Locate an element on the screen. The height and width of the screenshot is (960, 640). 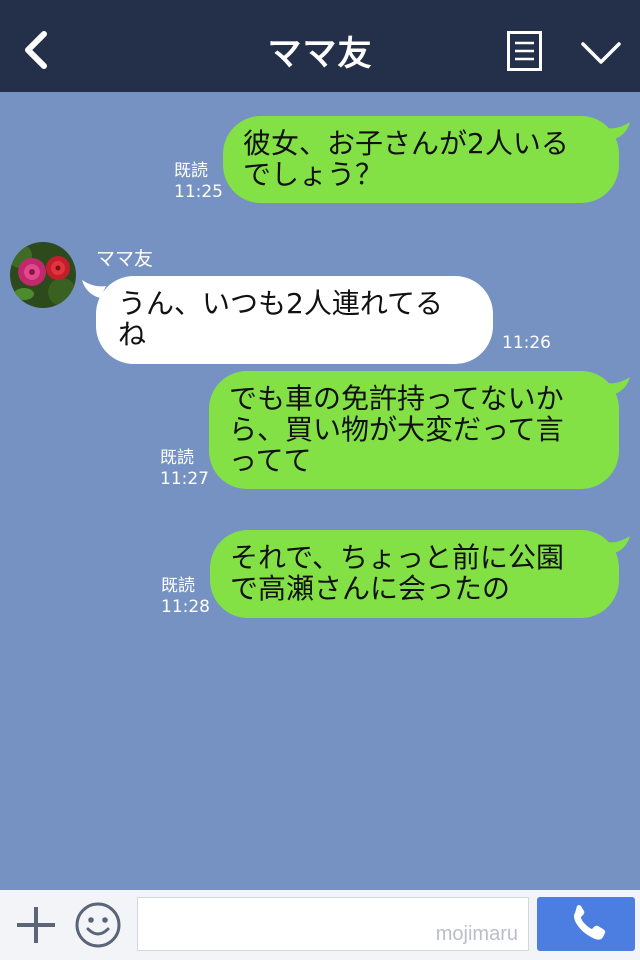
notes-icon is located at coordinates (524, 51).